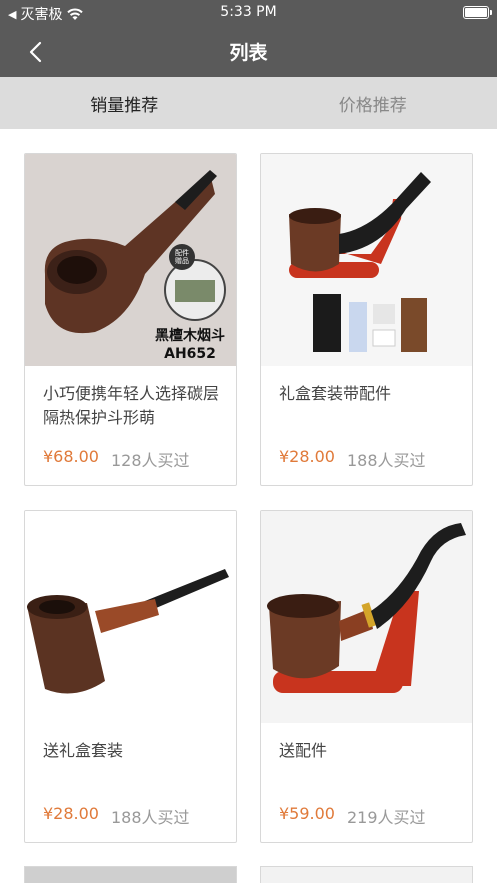  I want to click on page-title: 列表, so click(248, 53).